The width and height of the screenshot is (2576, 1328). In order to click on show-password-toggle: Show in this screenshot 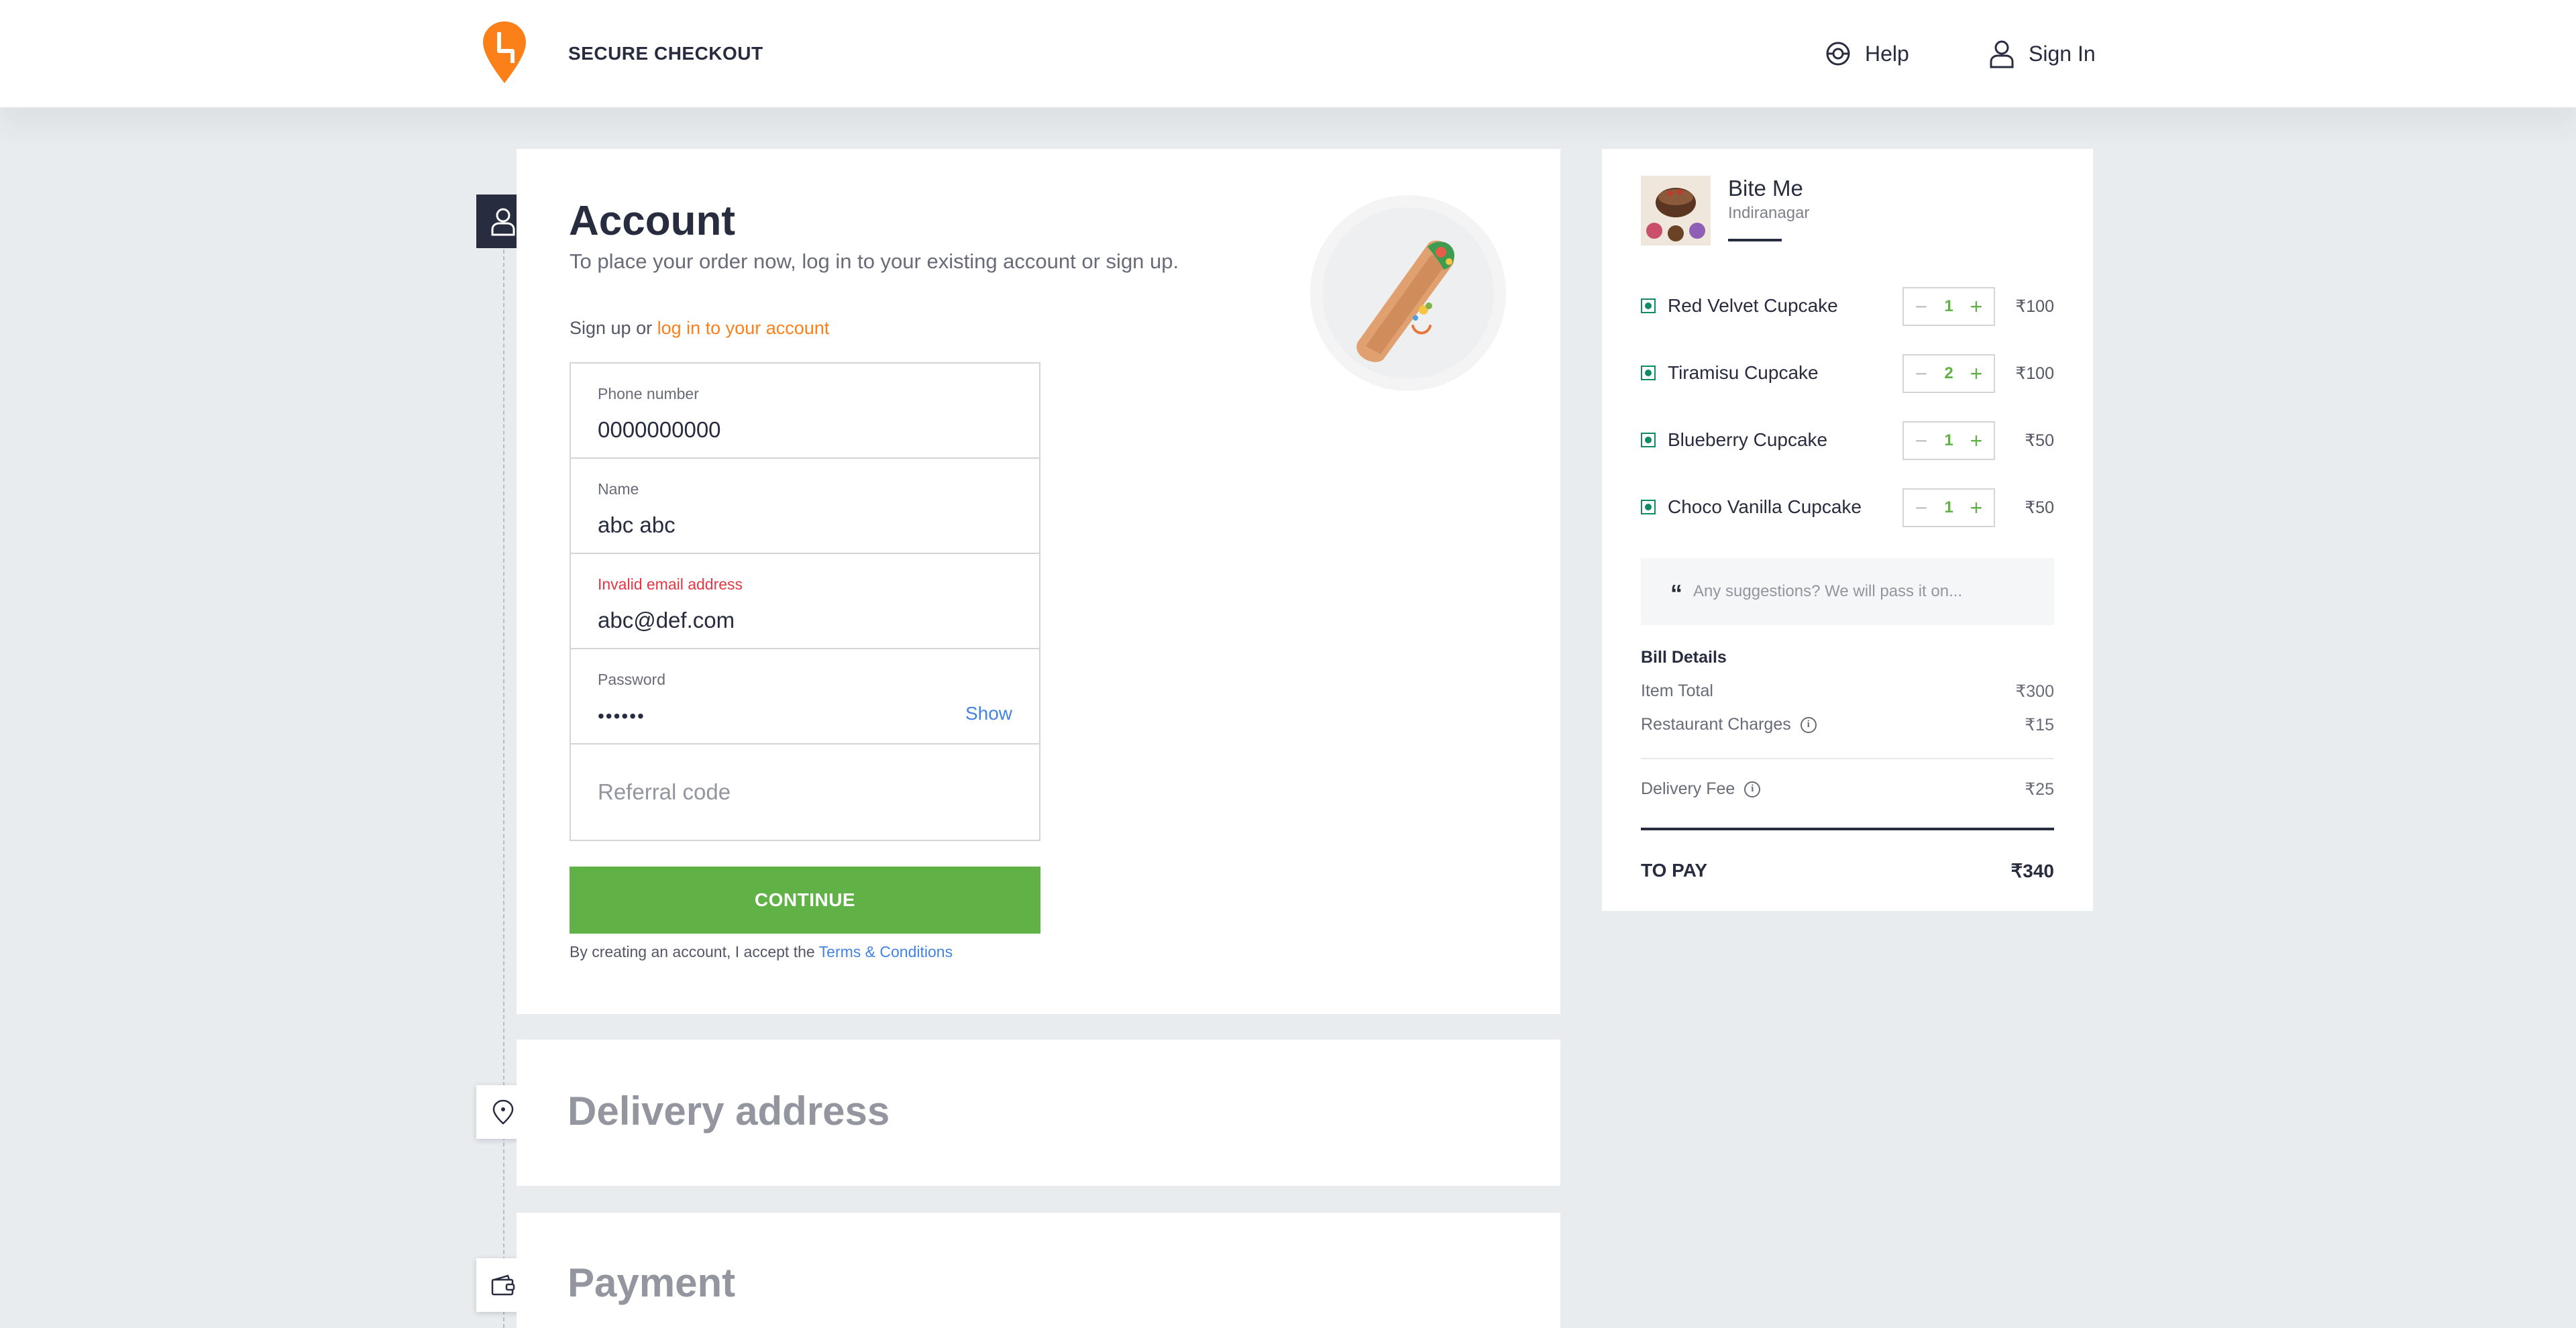, I will do `click(988, 713)`.